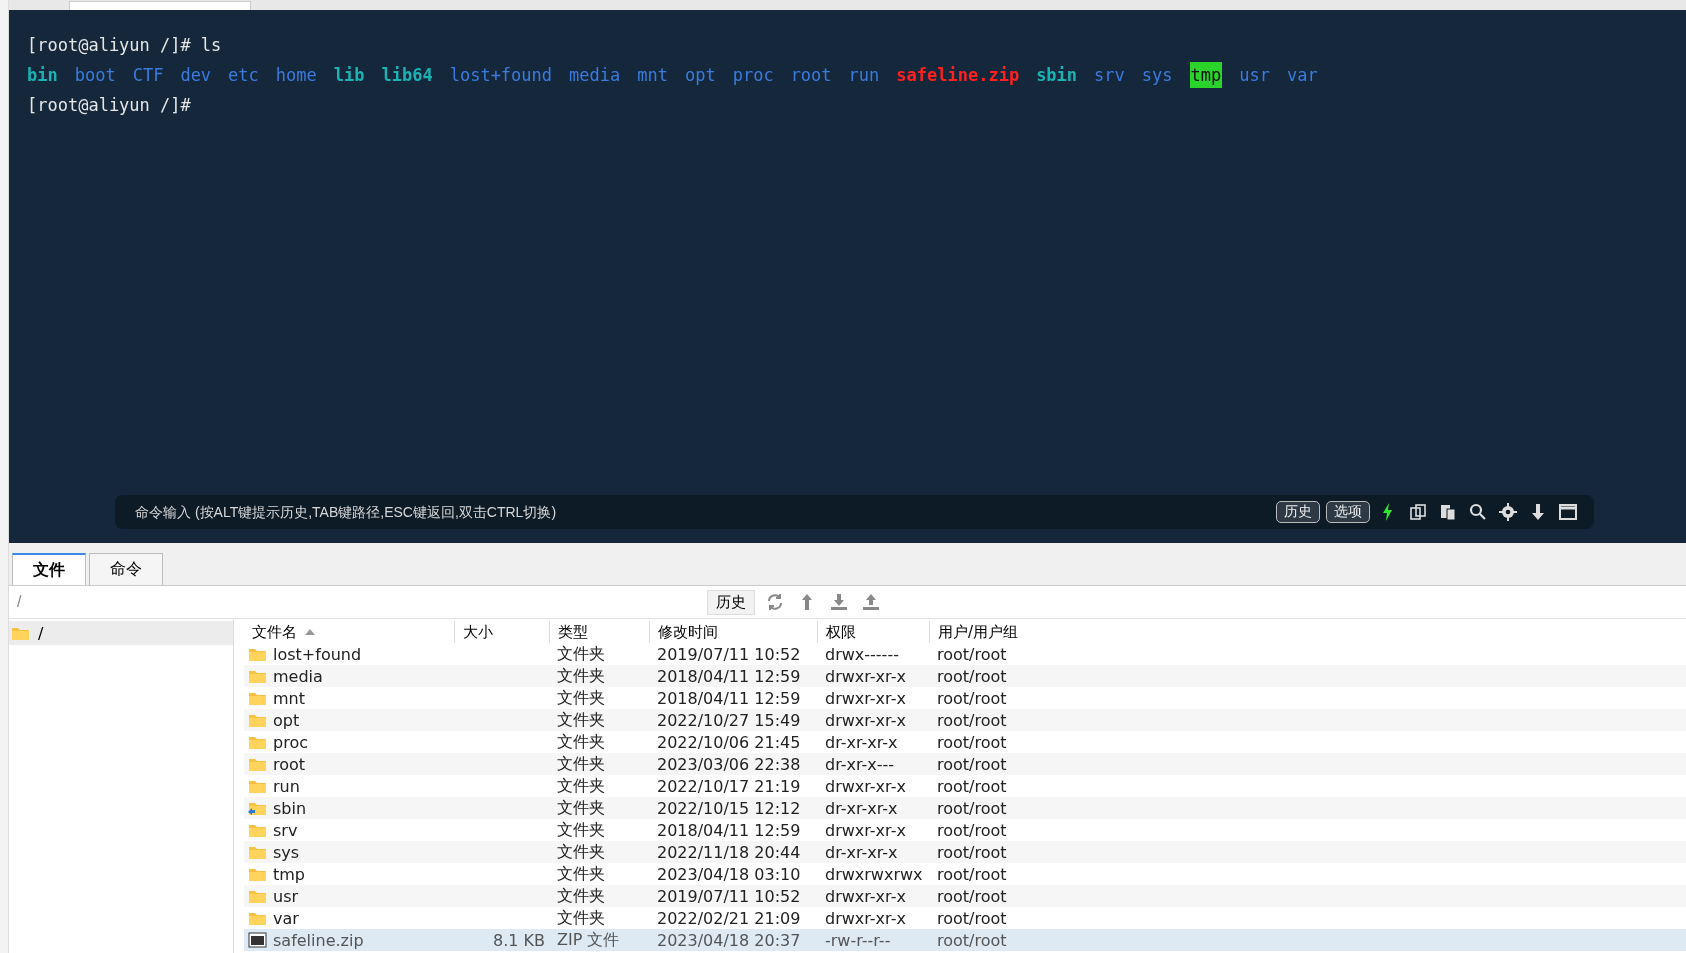  What do you see at coordinates (1302, 75) in the screenshot?
I see `listing-entry: var` at bounding box center [1302, 75].